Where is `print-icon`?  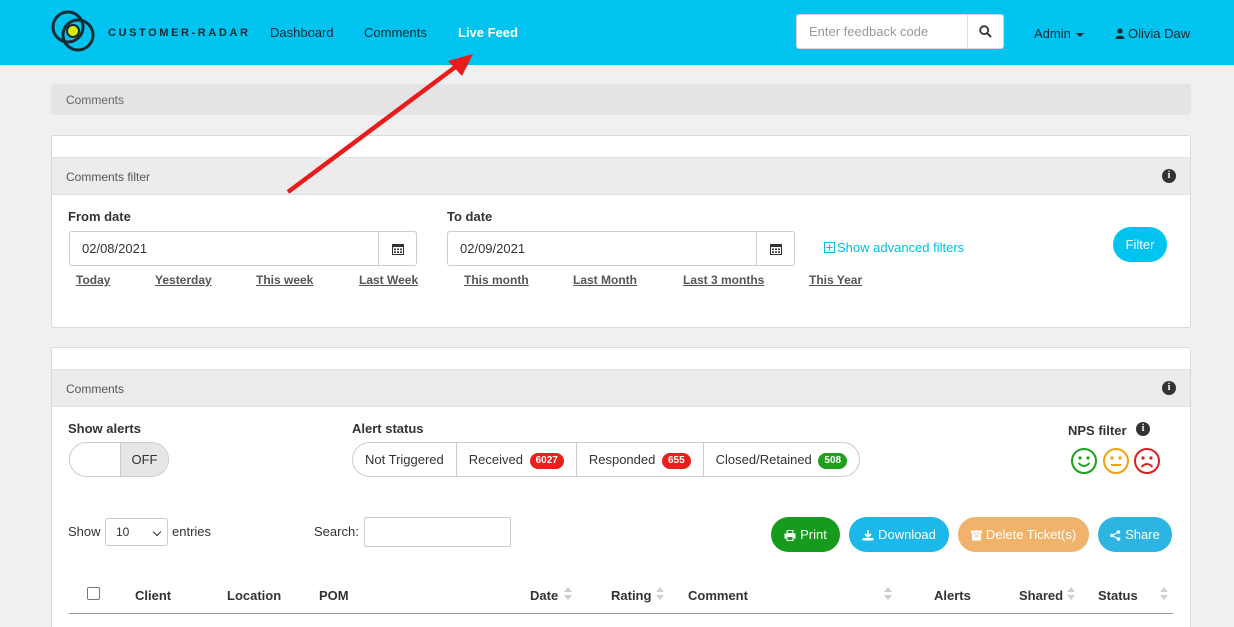
print-icon is located at coordinates (790, 535).